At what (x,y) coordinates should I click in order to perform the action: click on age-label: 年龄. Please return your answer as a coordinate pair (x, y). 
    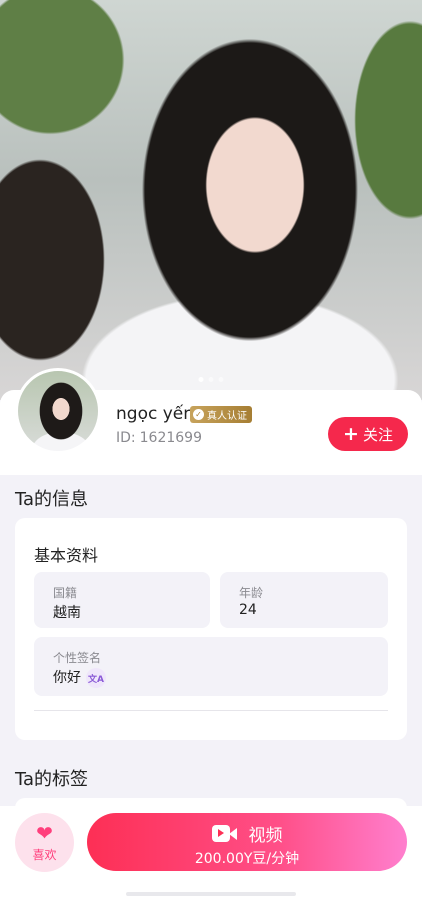
    Looking at the image, I should click on (251, 593).